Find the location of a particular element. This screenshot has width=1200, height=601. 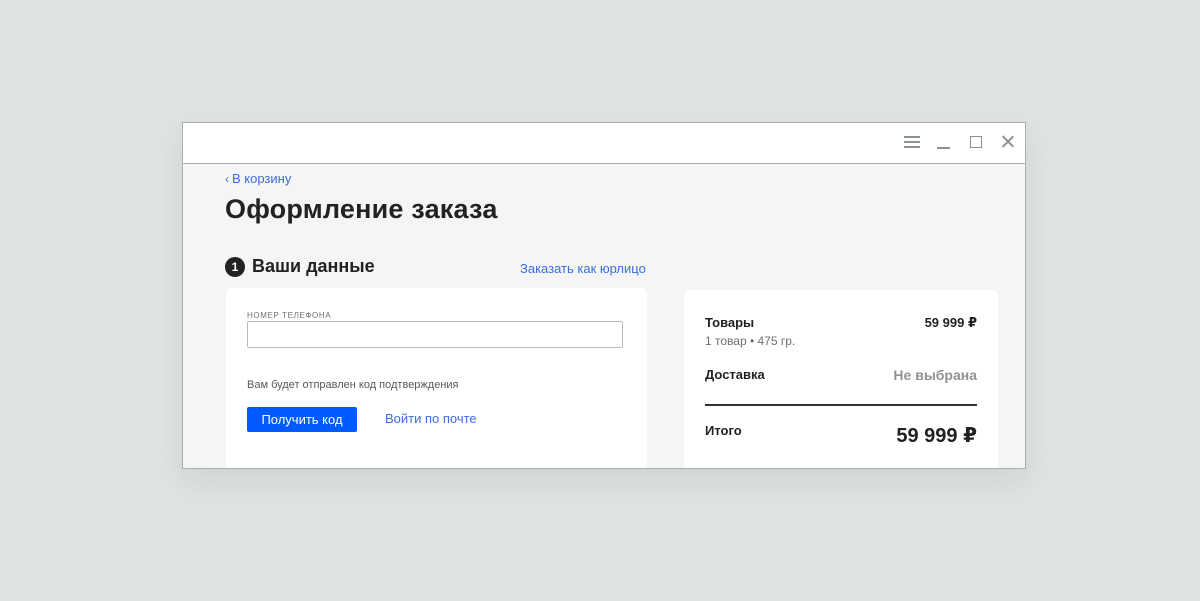

confirmation-hint: Вам будет отправлен код подтверждения is located at coordinates (353, 385).